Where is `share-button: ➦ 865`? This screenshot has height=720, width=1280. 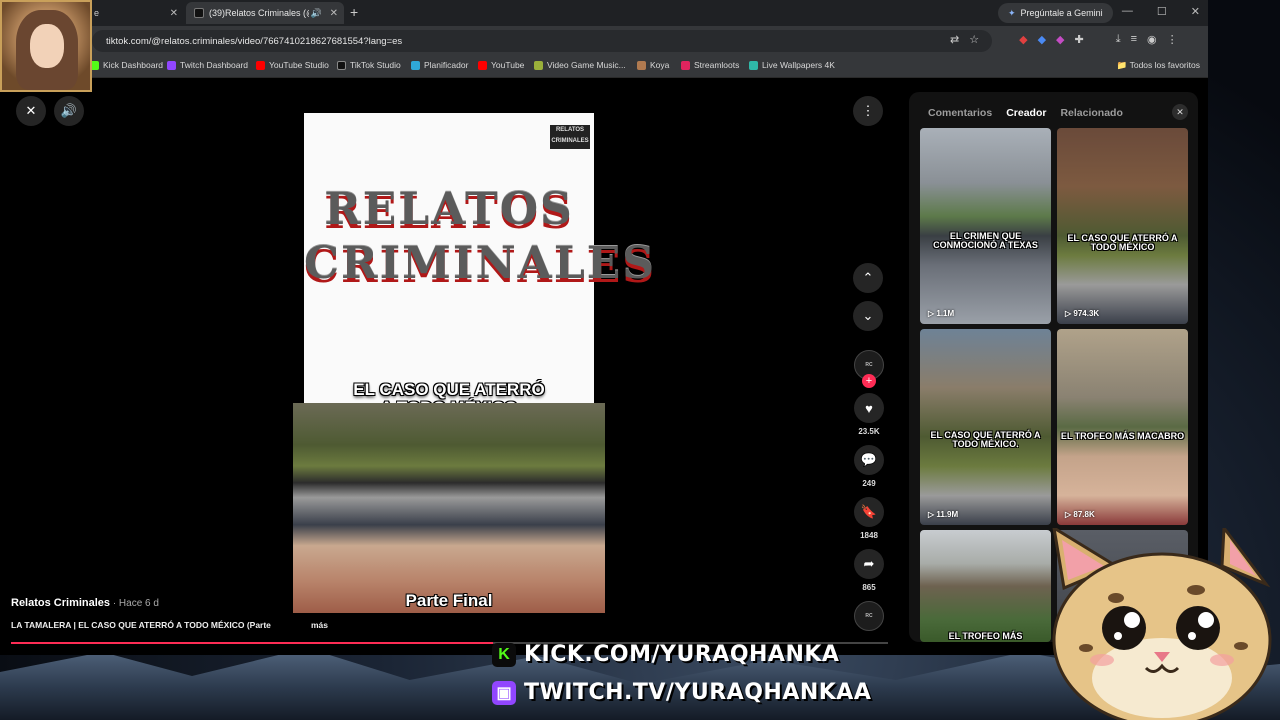 share-button: ➦ 865 is located at coordinates (869, 570).